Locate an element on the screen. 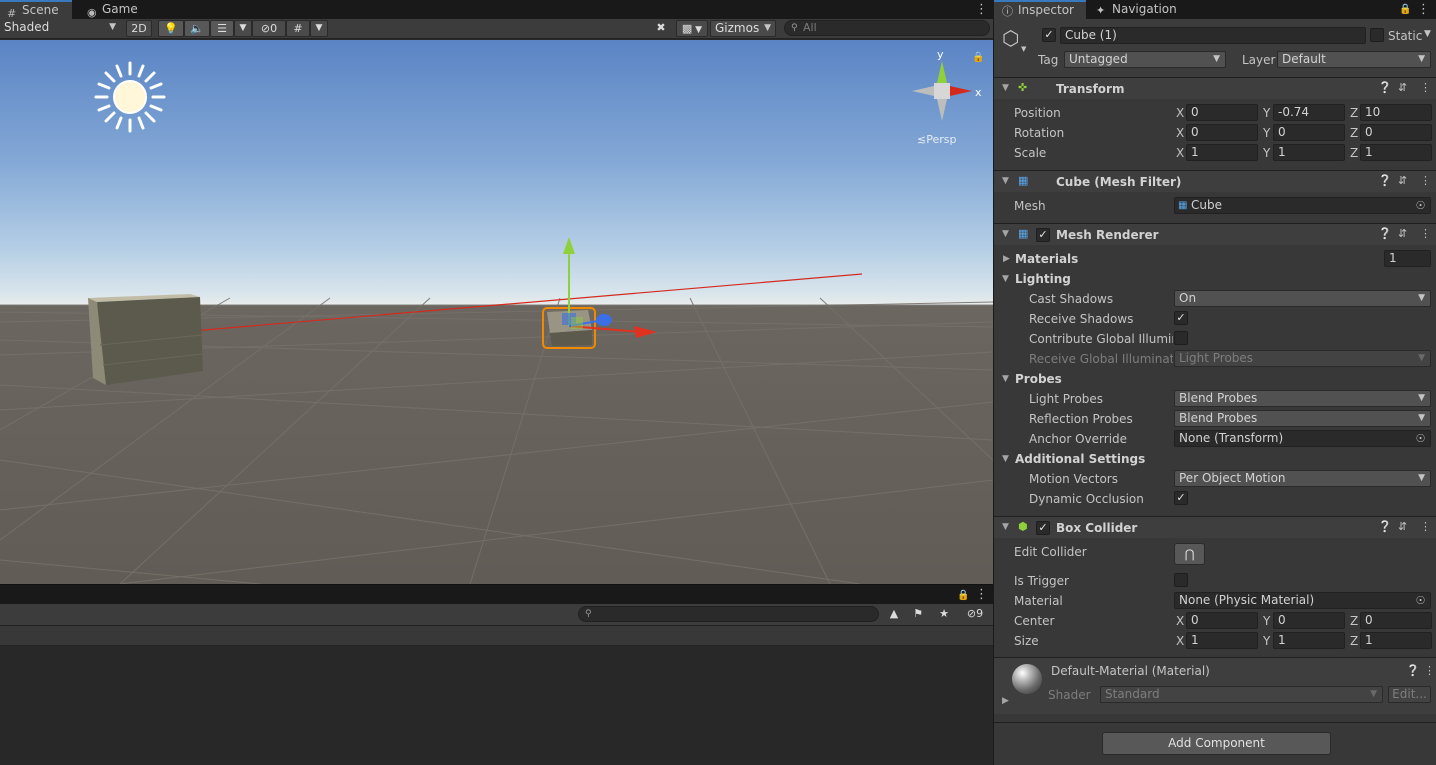  hidden-packages-toggle: ⊘9 is located at coordinates (975, 614).